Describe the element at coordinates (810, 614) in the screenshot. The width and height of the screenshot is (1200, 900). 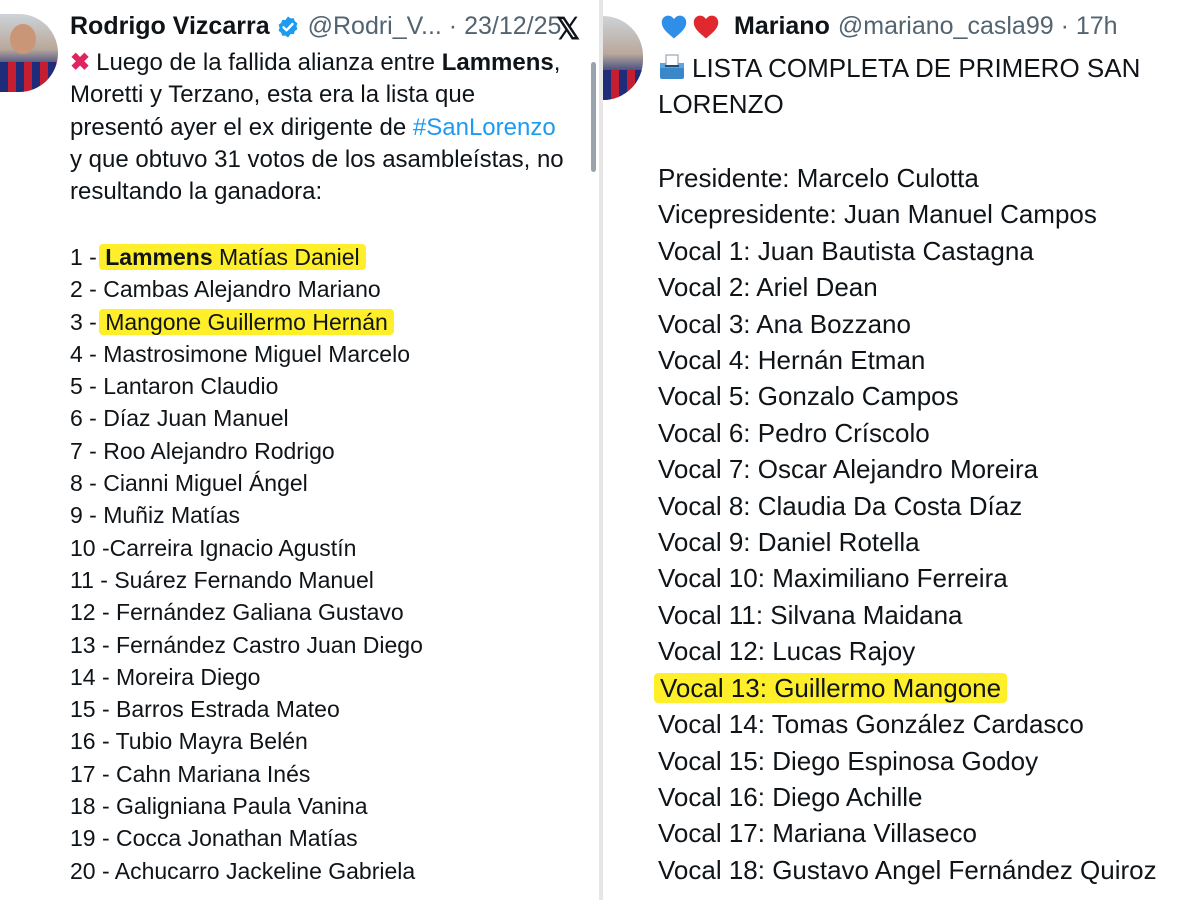
I see `list-item: Vocal 11: Silvana Maidana` at that location.